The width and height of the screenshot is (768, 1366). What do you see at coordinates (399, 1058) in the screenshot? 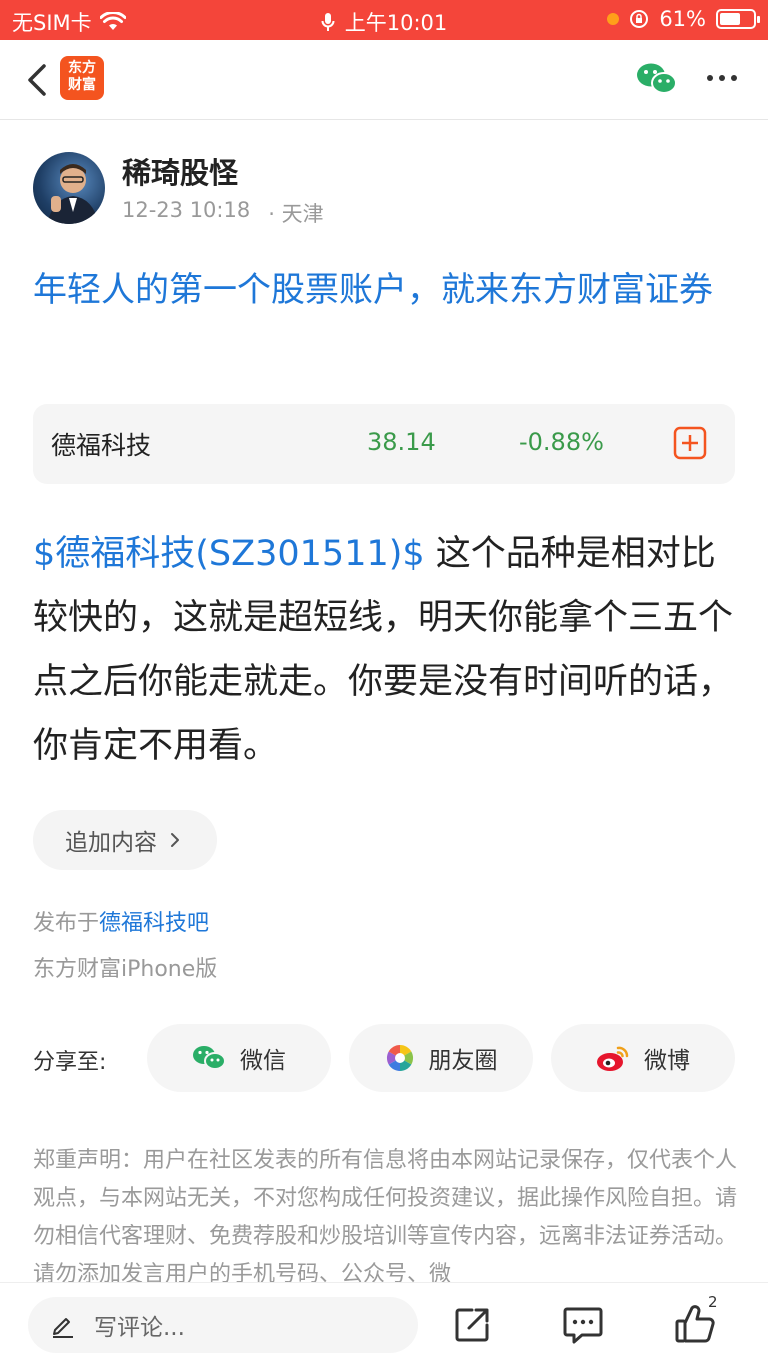
I see `moments-icon` at bounding box center [399, 1058].